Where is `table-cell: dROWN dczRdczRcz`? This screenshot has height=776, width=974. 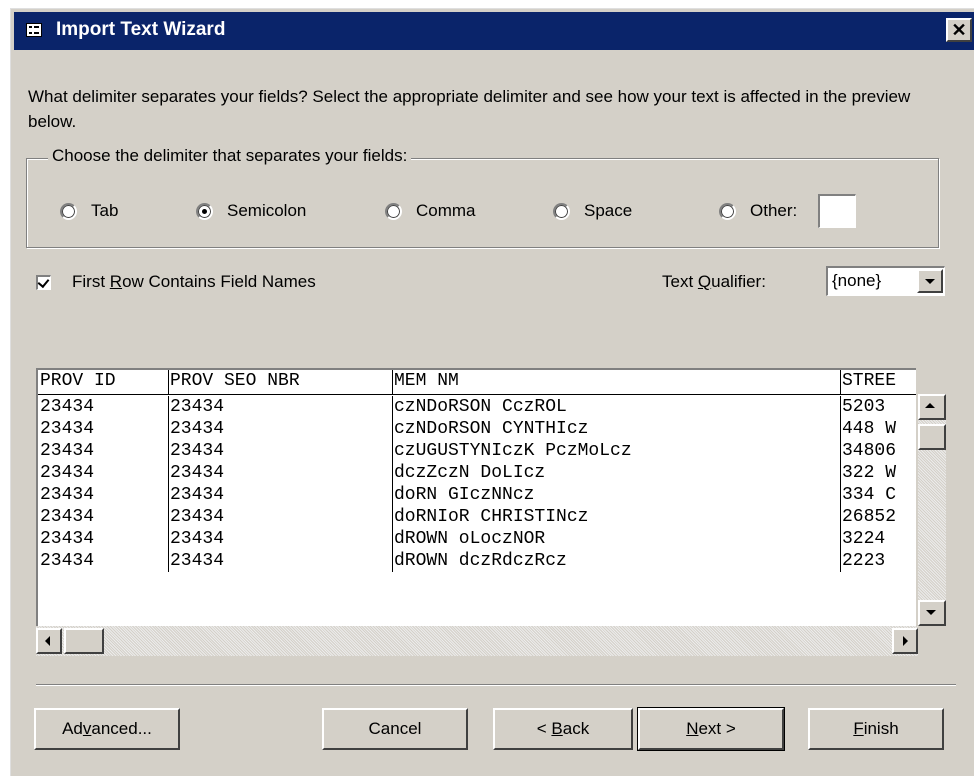
table-cell: dROWN dczRdczRcz is located at coordinates (616, 561).